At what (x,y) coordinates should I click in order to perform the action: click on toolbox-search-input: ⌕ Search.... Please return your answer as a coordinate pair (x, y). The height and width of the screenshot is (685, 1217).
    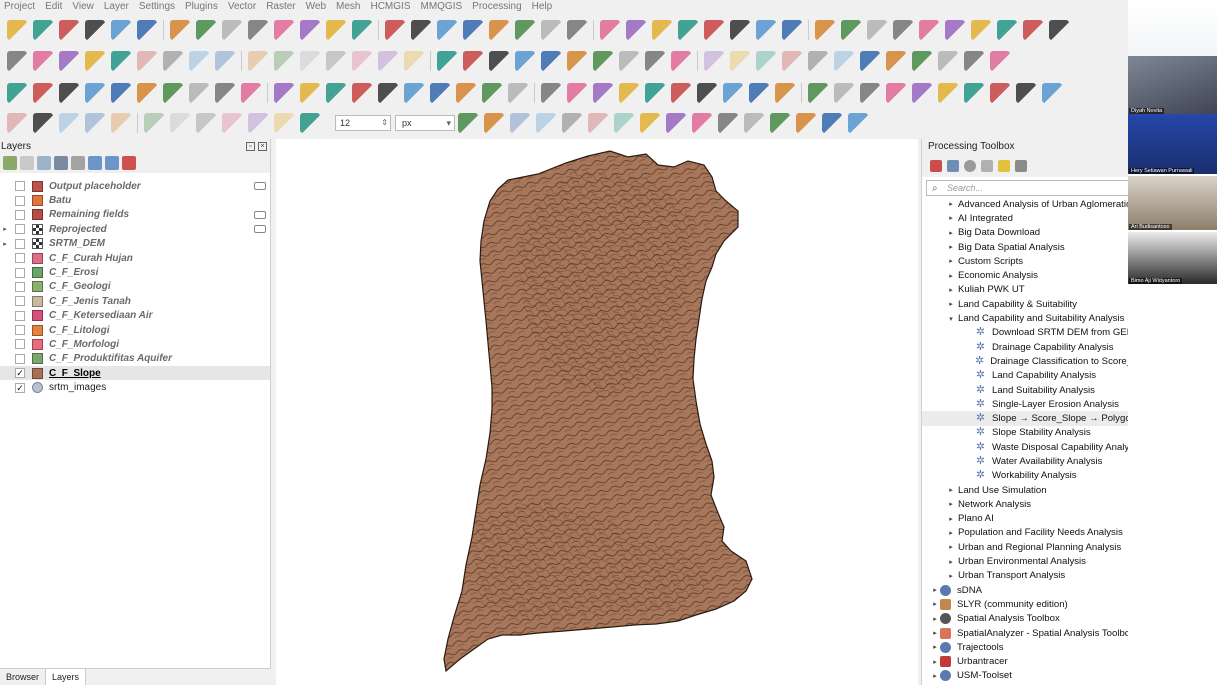
    Looking at the image, I should click on (1027, 188).